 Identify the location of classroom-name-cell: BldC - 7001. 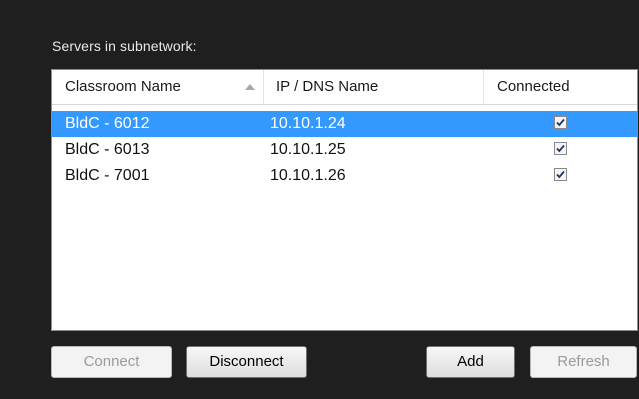
(107, 175).